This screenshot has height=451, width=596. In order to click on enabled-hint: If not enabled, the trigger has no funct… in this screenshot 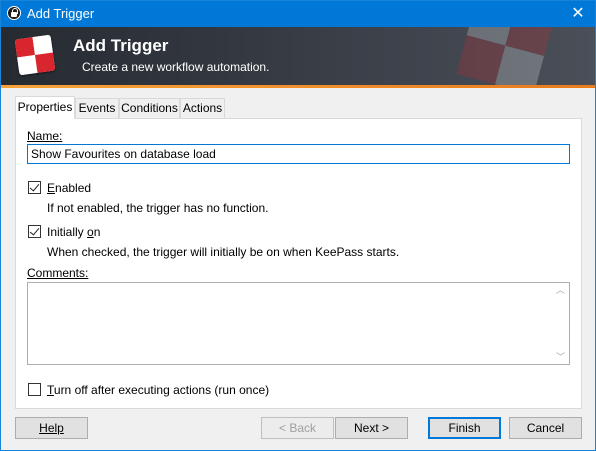, I will do `click(158, 208)`.